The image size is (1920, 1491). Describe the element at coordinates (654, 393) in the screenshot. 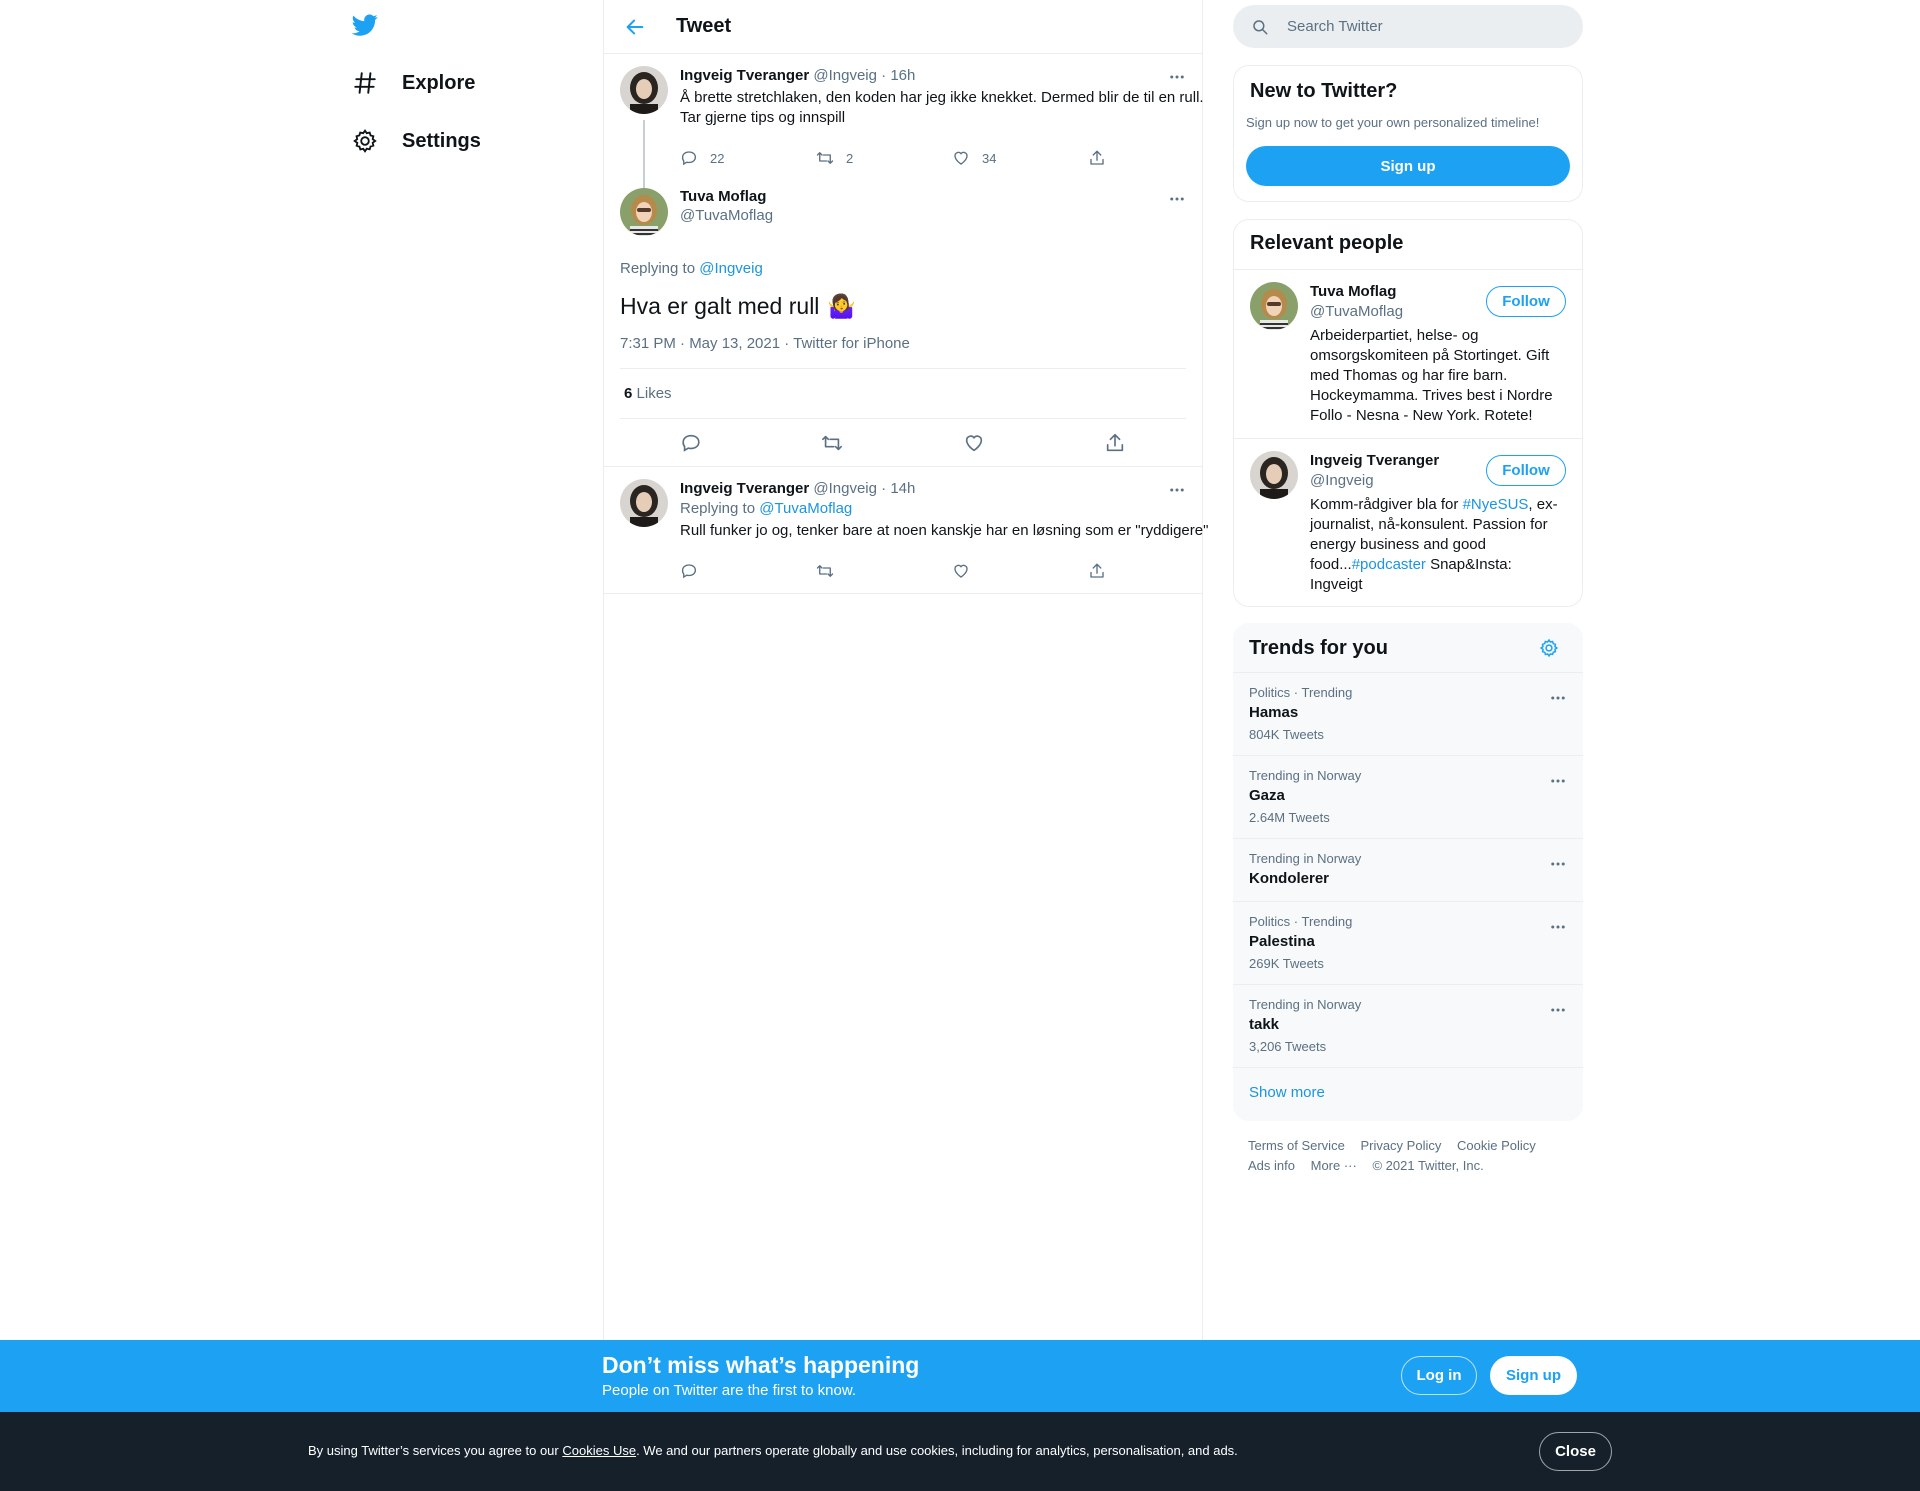

I see `likes-label: Likes` at that location.